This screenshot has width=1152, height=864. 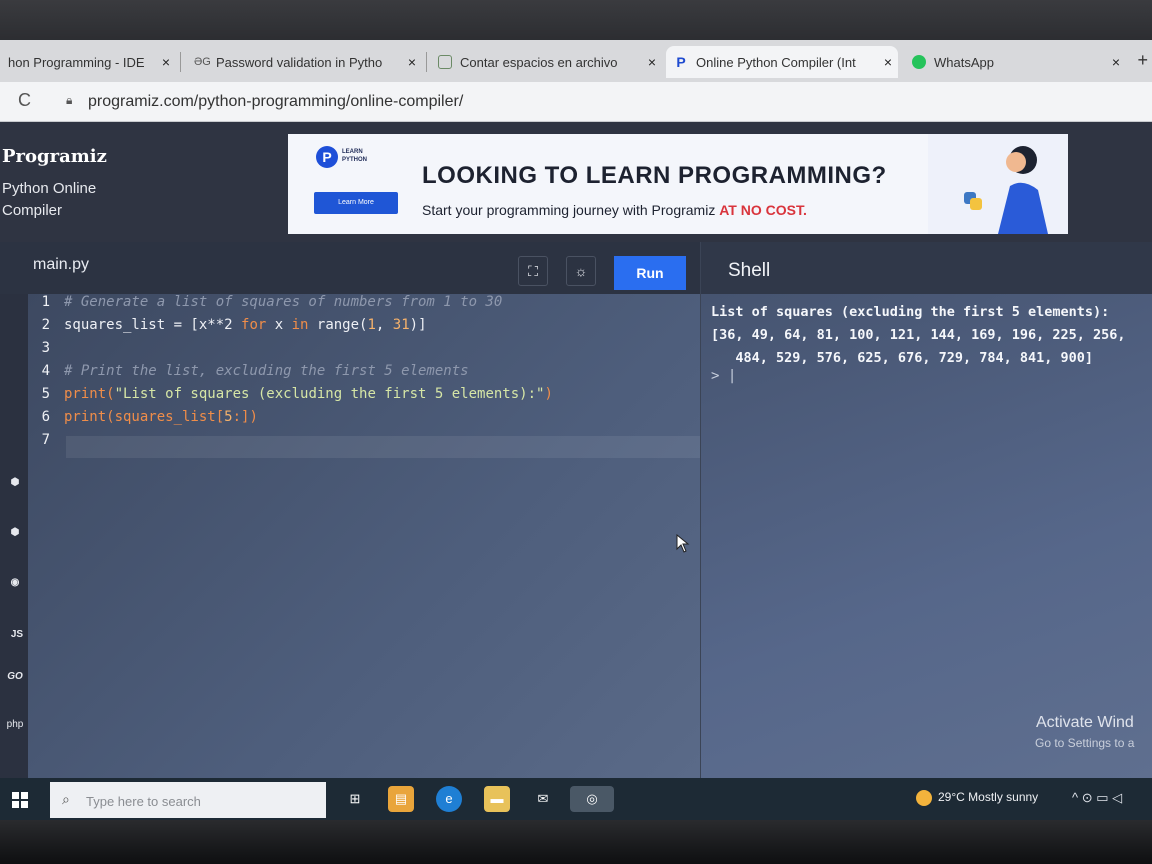 What do you see at coordinates (354, 156) in the screenshot?
I see `ad-badge-text: LEARN PYTHON` at bounding box center [354, 156].